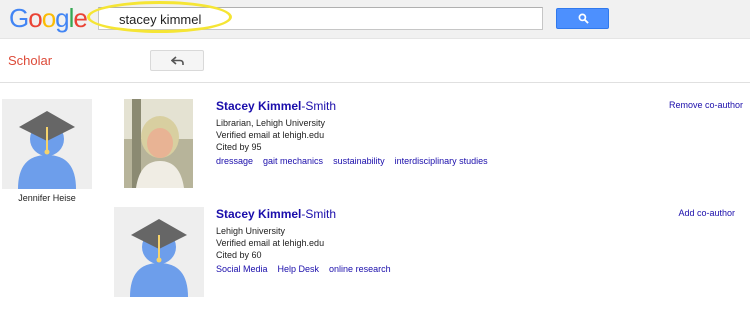  I want to click on search-icon, so click(583, 18).